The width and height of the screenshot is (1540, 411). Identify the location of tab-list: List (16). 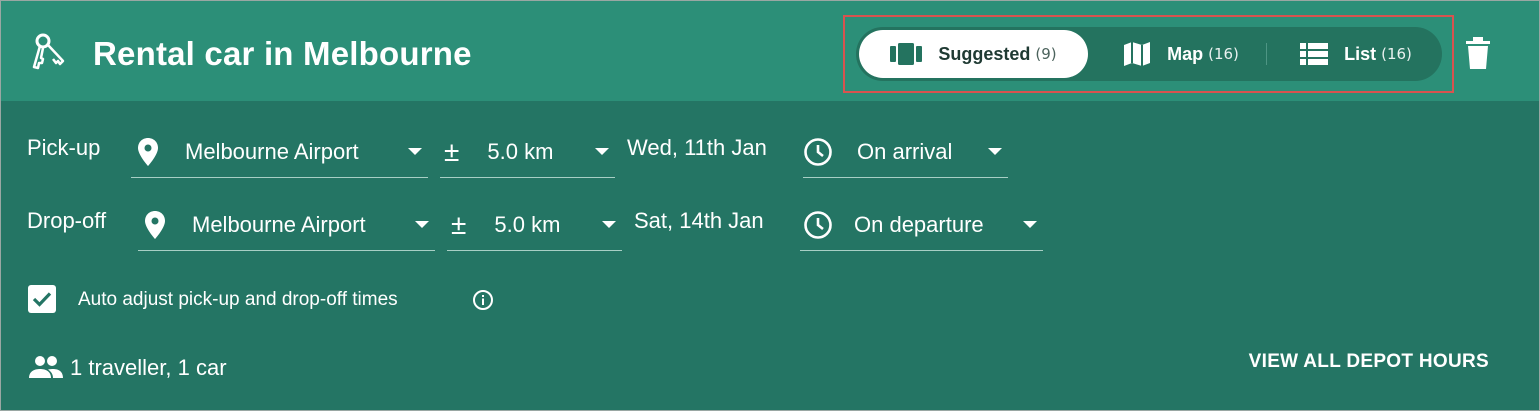
(1356, 54).